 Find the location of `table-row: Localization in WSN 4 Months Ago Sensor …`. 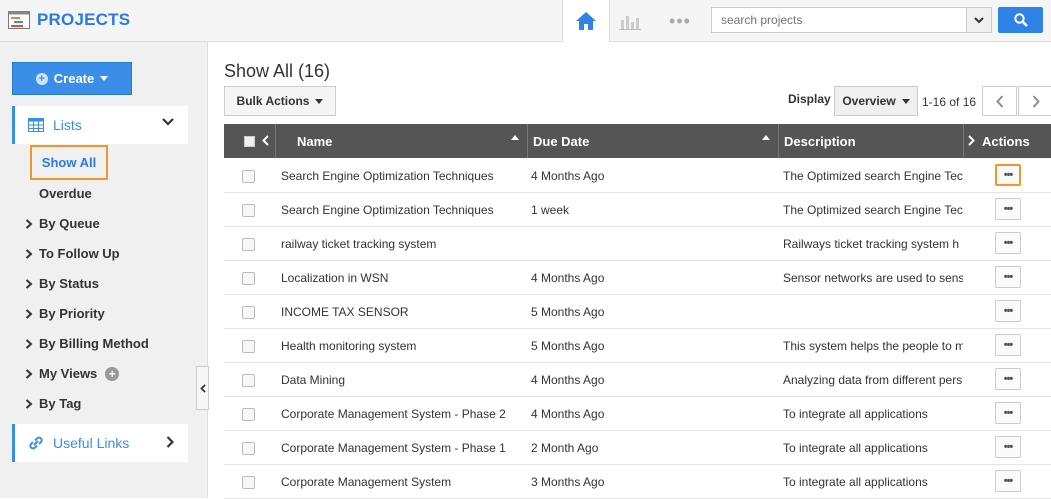

table-row: Localization in WSN 4 Months Ago Sensor … is located at coordinates (637, 278).